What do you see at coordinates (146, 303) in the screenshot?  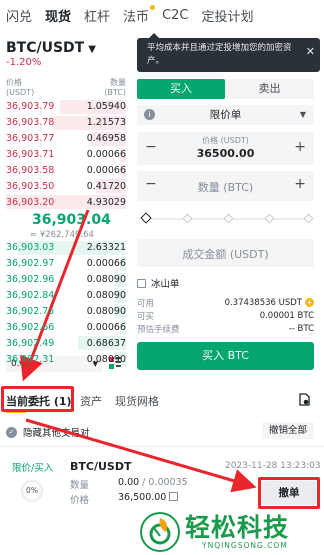 I see `available-label: 可用` at bounding box center [146, 303].